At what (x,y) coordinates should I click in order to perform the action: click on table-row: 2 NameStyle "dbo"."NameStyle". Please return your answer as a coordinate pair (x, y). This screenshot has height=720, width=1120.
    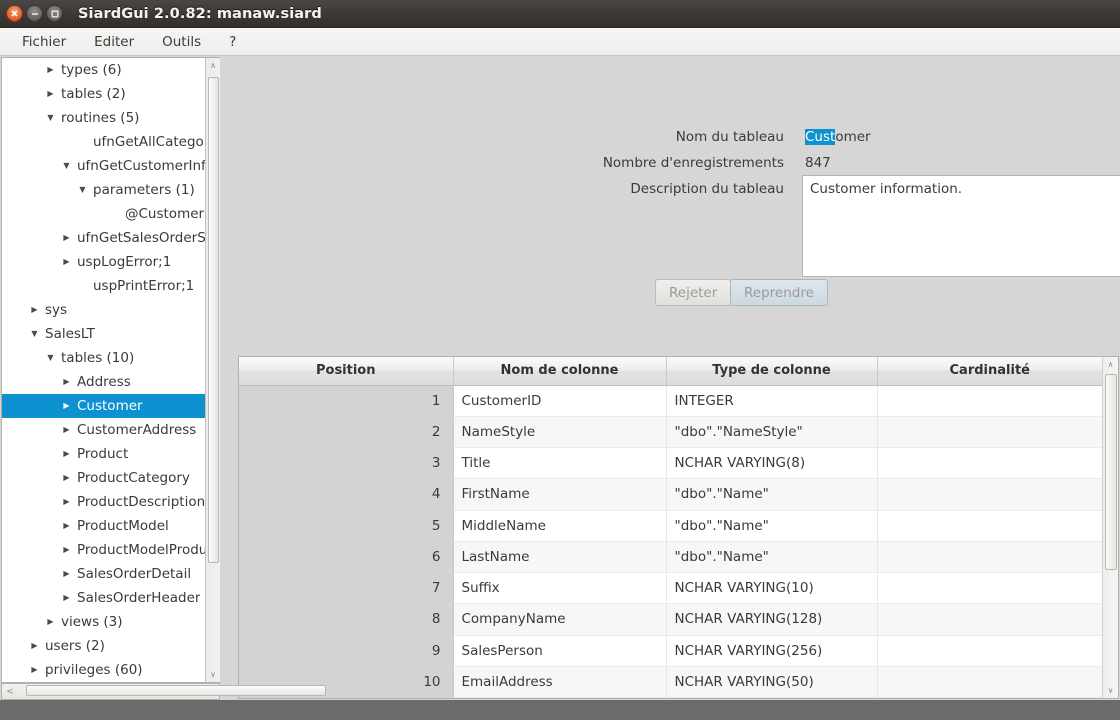
    Looking at the image, I should click on (670, 432).